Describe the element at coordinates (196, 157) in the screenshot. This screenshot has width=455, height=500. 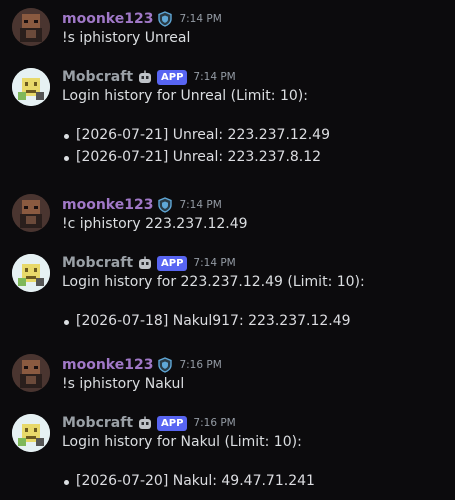
I see `list-item: [2026-07-21] Unreal: 223.237.8.12` at that location.